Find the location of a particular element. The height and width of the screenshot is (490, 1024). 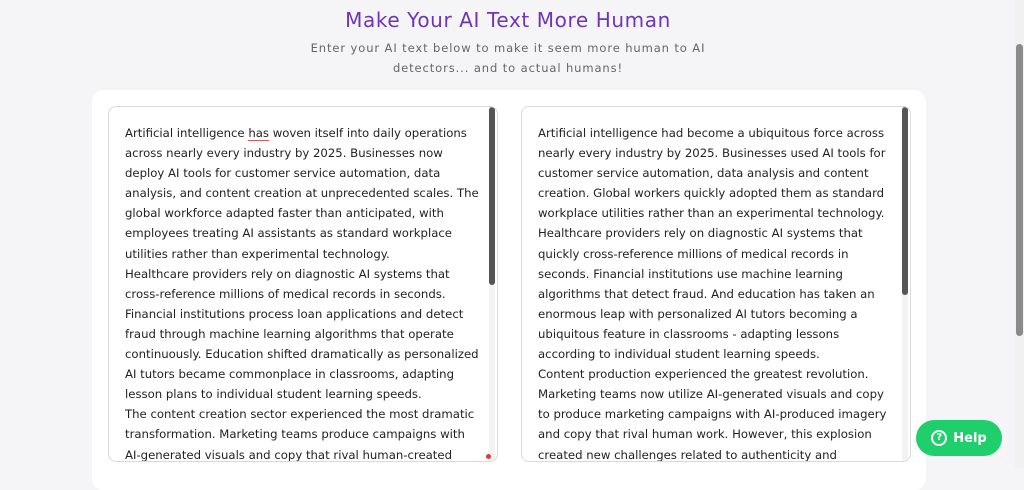

help-button-label: Help is located at coordinates (970, 438).